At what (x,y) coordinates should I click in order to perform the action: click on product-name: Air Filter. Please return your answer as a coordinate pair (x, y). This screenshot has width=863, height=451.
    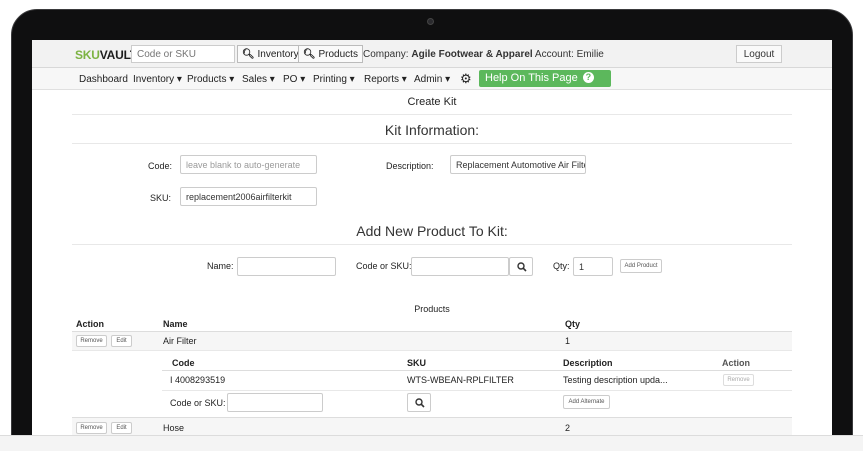
    Looking at the image, I should click on (180, 341).